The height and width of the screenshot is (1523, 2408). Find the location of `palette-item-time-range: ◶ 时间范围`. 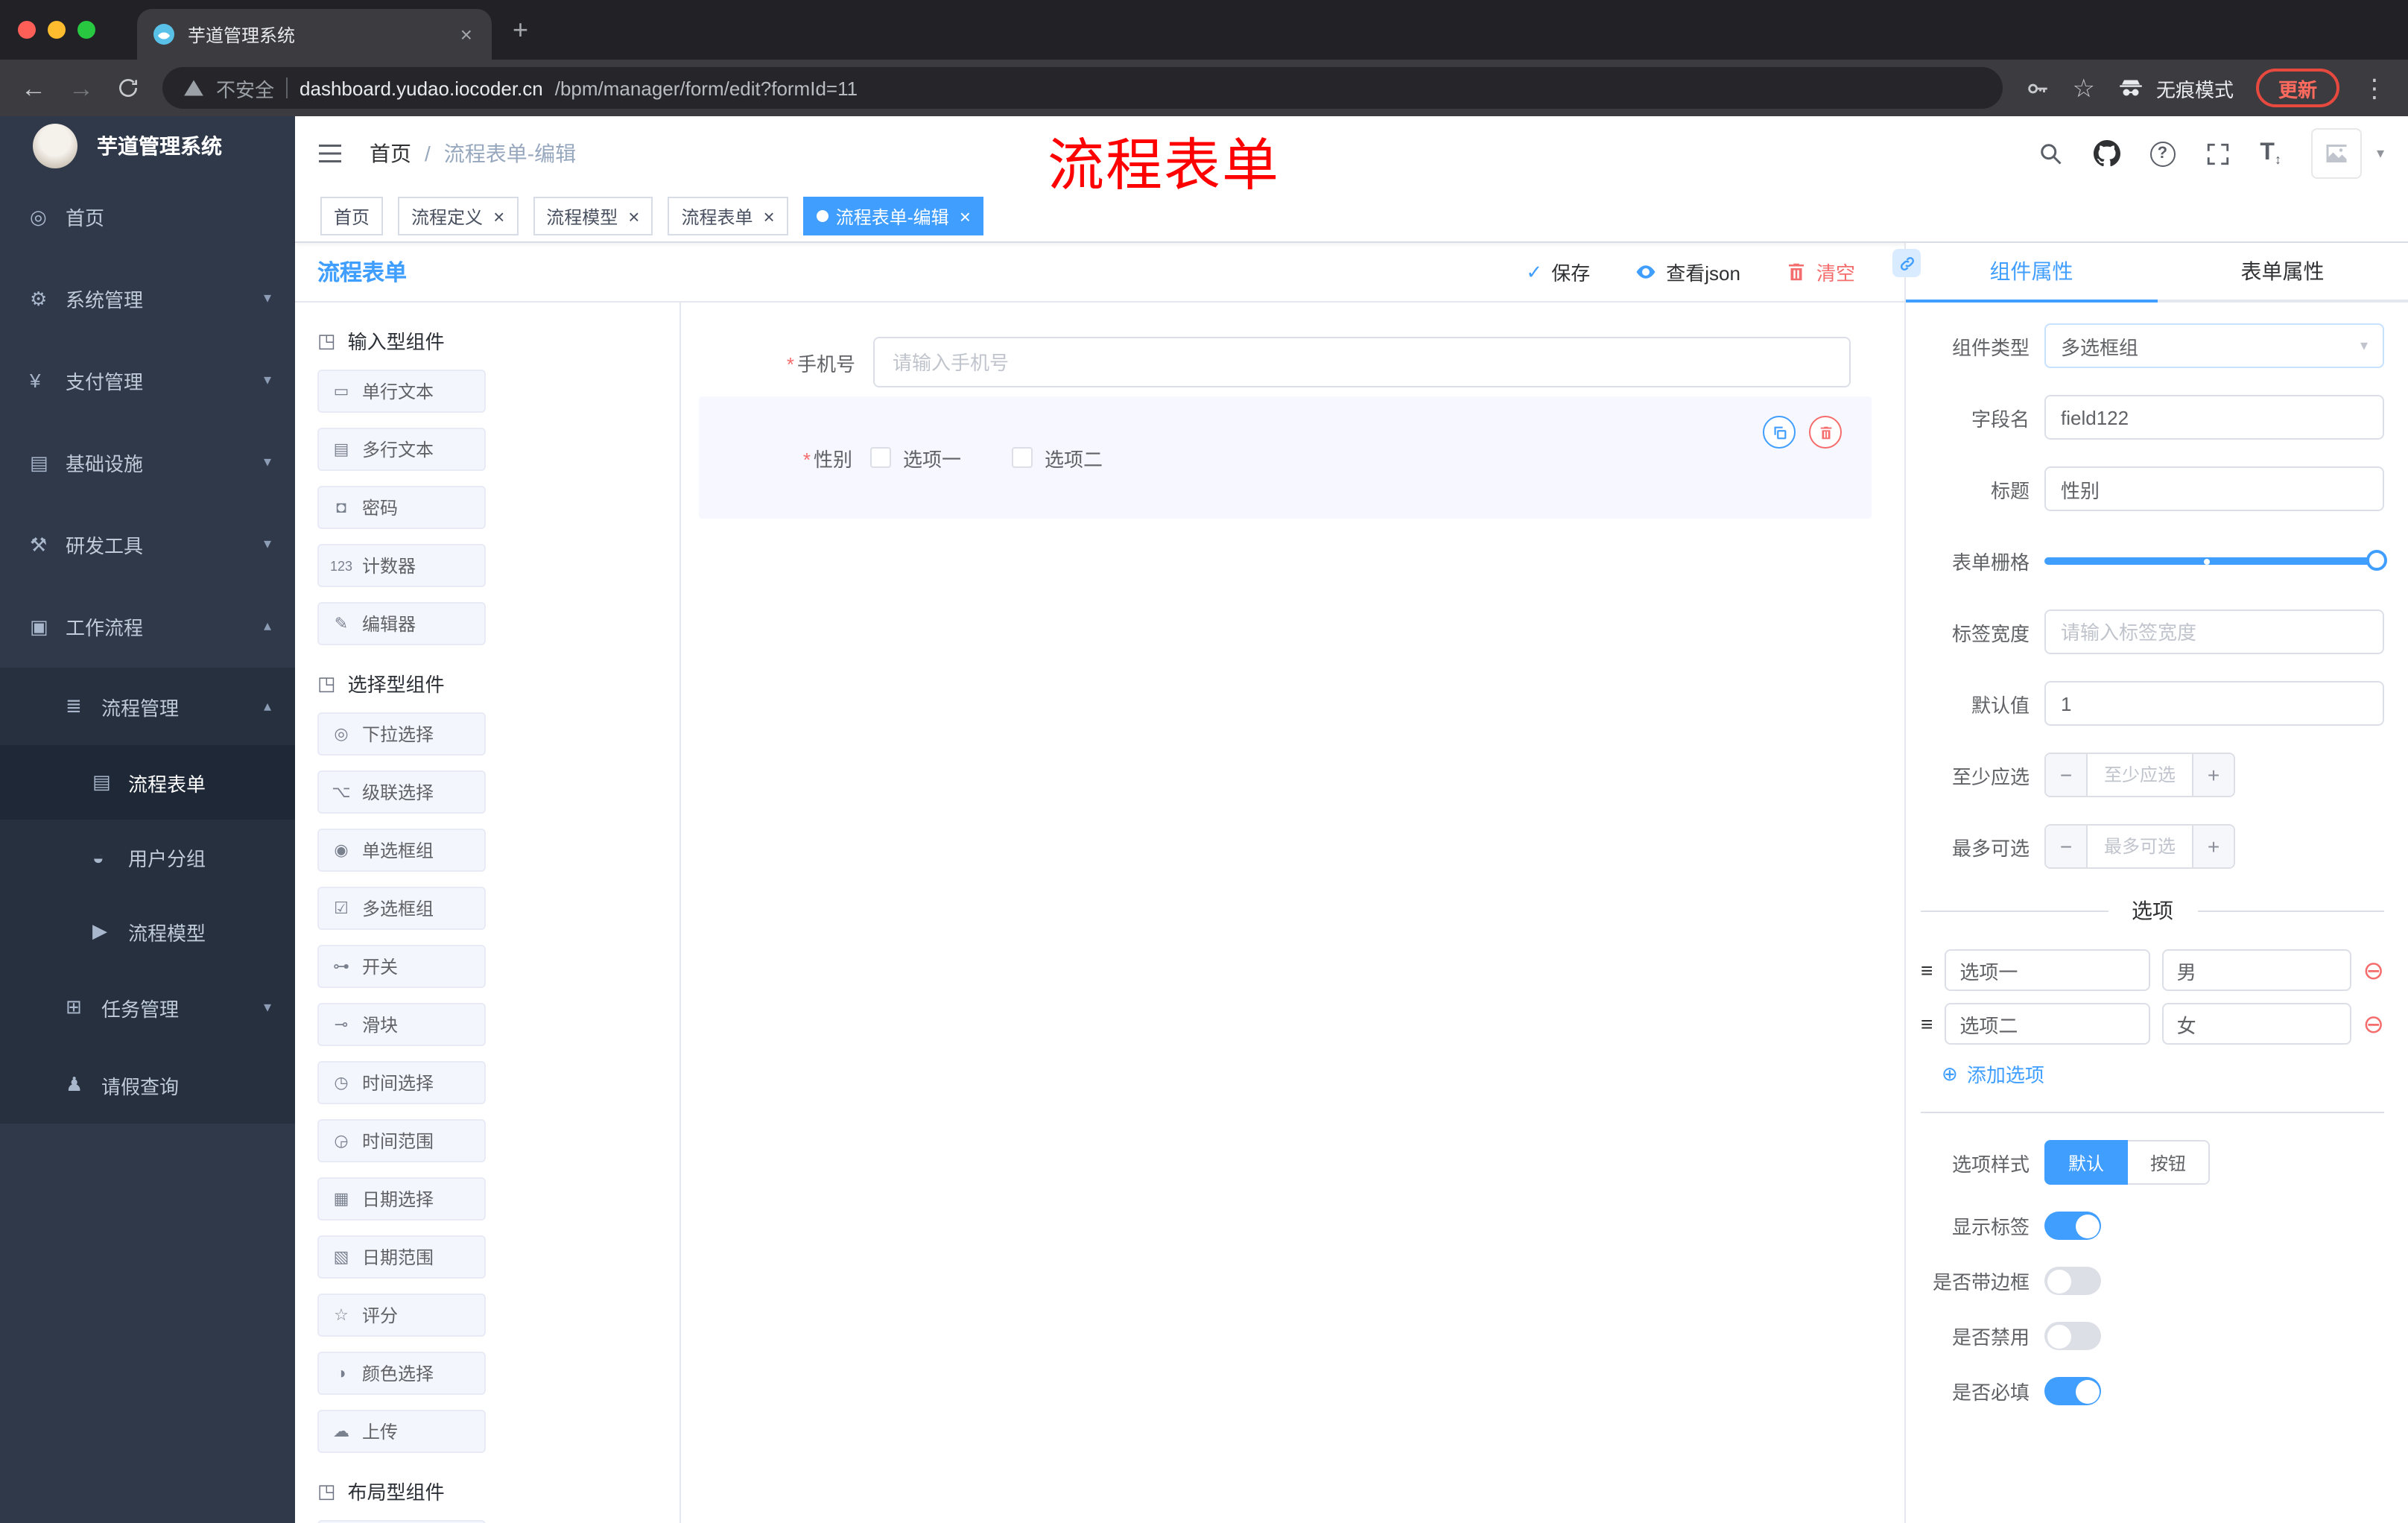

palette-item-time-range: ◶ 时间范围 is located at coordinates (401, 1141).